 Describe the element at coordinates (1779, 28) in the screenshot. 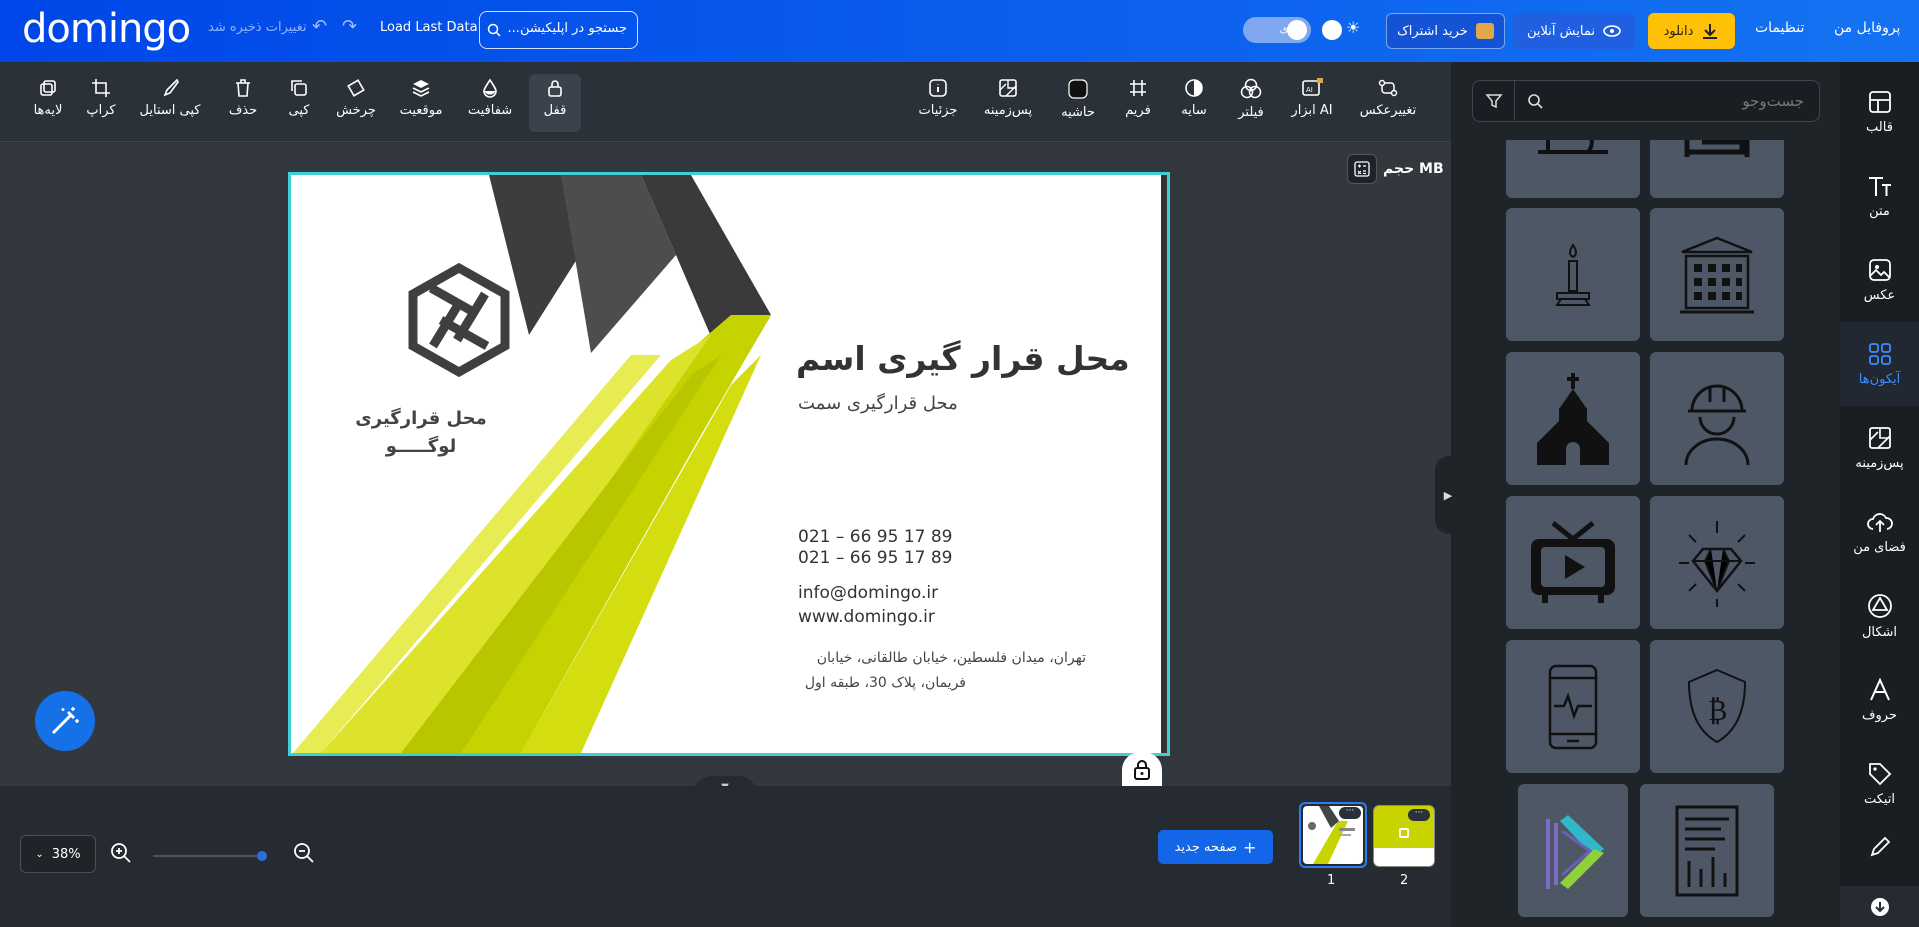

I see `settings-link: تنظیمات` at that location.